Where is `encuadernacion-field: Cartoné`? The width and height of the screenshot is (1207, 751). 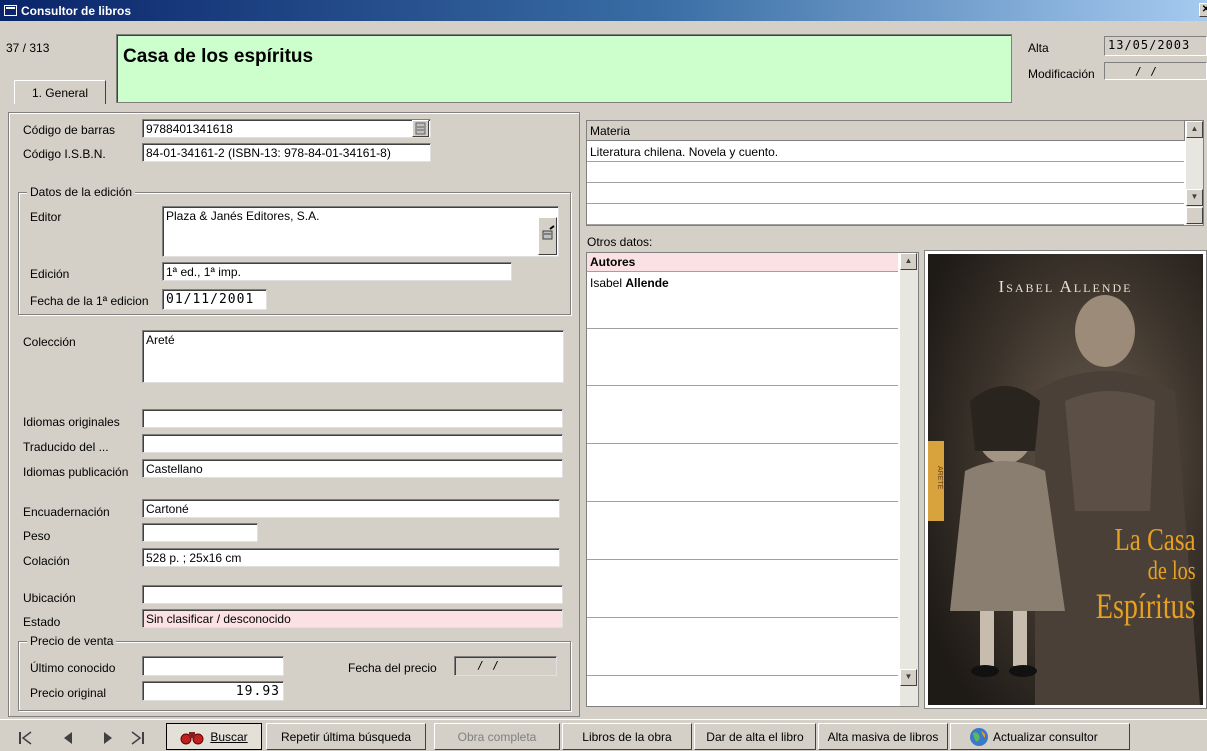 encuadernacion-field: Cartoné is located at coordinates (351, 508).